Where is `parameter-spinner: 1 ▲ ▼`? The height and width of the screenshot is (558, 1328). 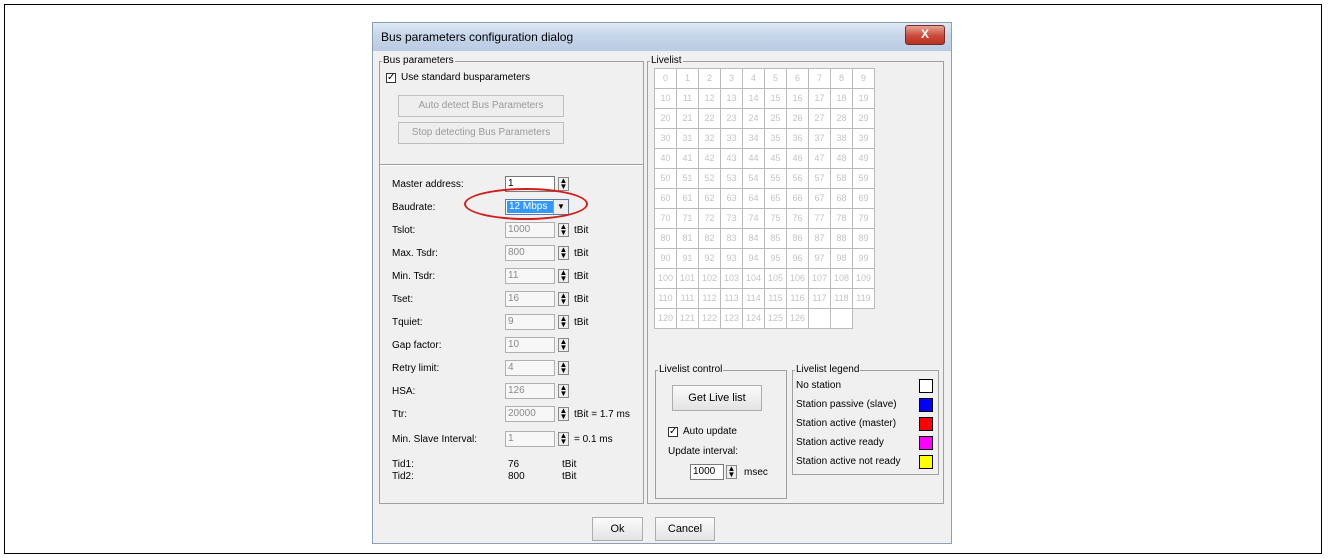 parameter-spinner: 1 ▲ ▼ is located at coordinates (538, 439).